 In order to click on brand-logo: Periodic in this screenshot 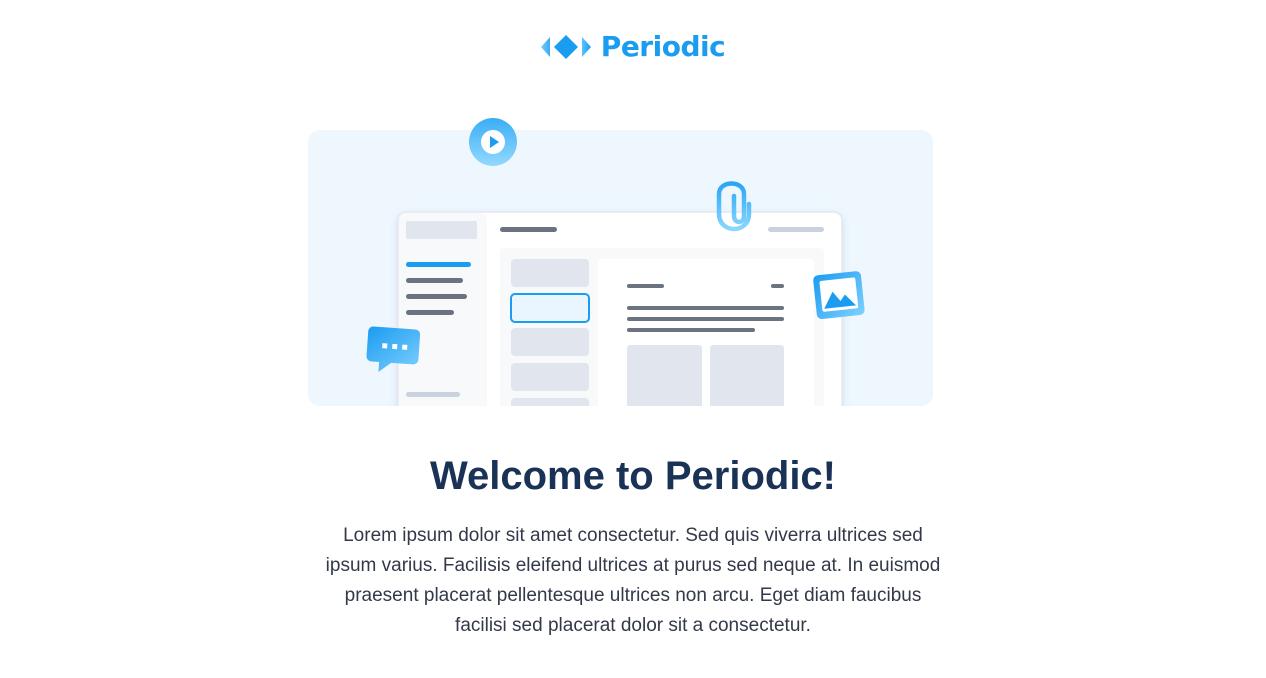, I will do `click(633, 47)`.